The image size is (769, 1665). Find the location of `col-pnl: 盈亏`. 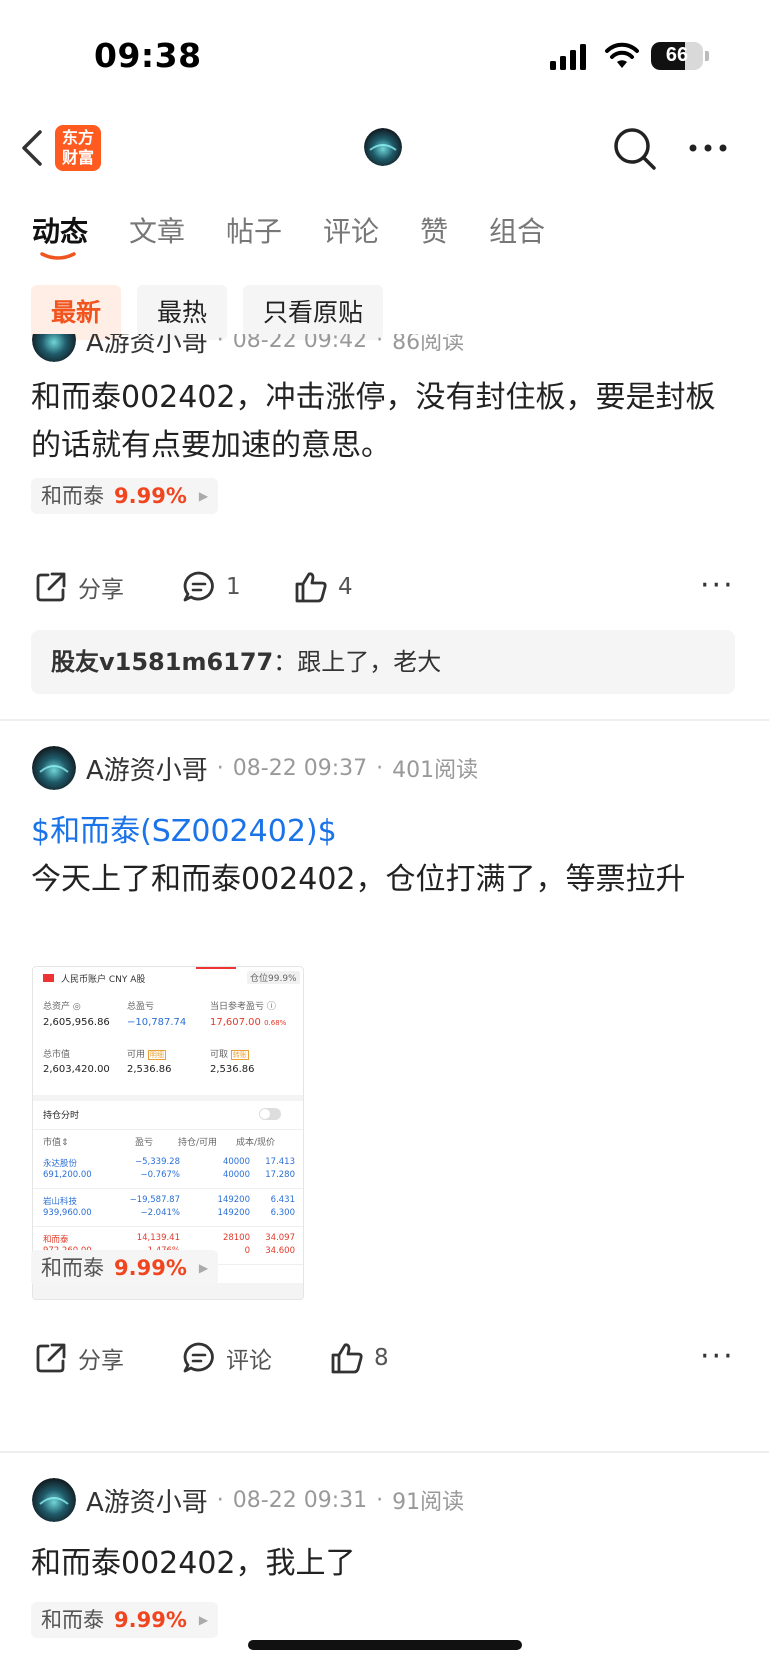

col-pnl: 盈亏 is located at coordinates (144, 1143).